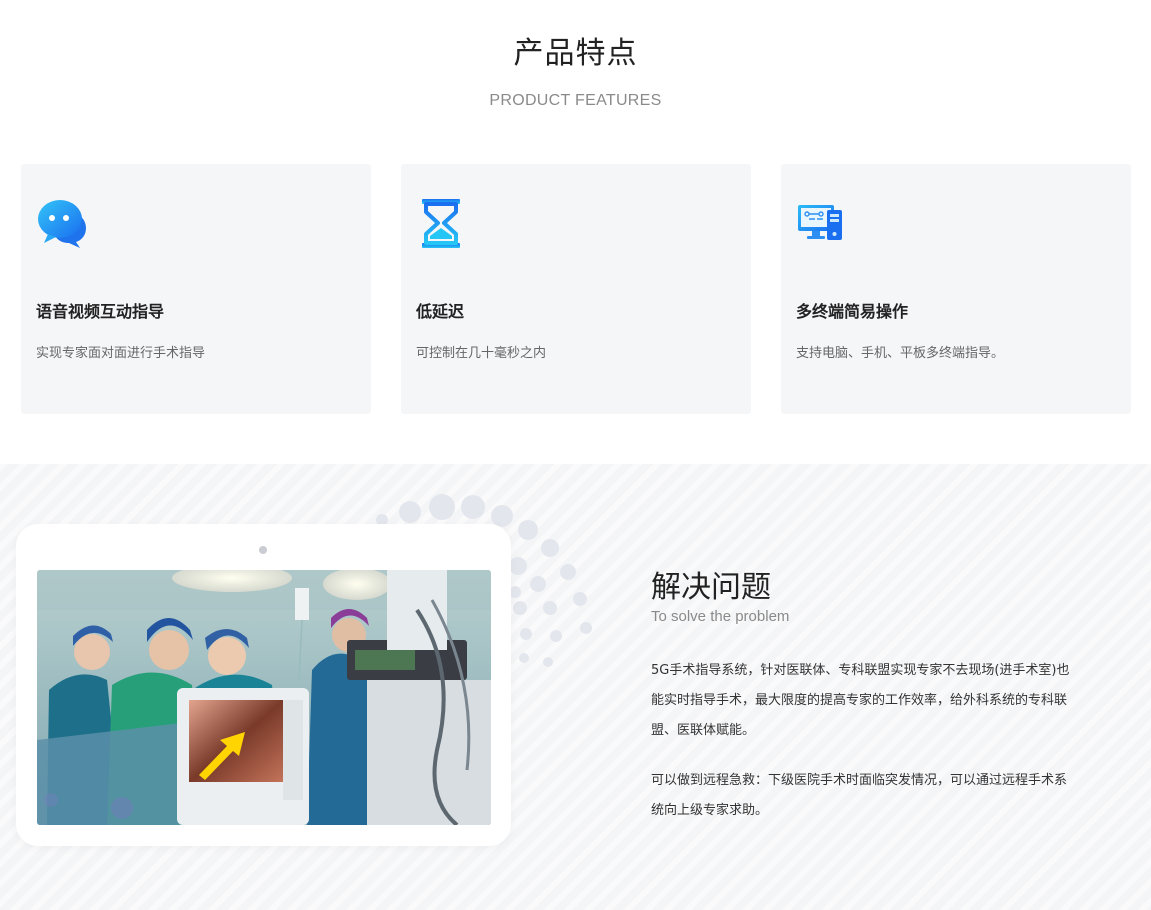  I want to click on surgery-photo, so click(264, 697).